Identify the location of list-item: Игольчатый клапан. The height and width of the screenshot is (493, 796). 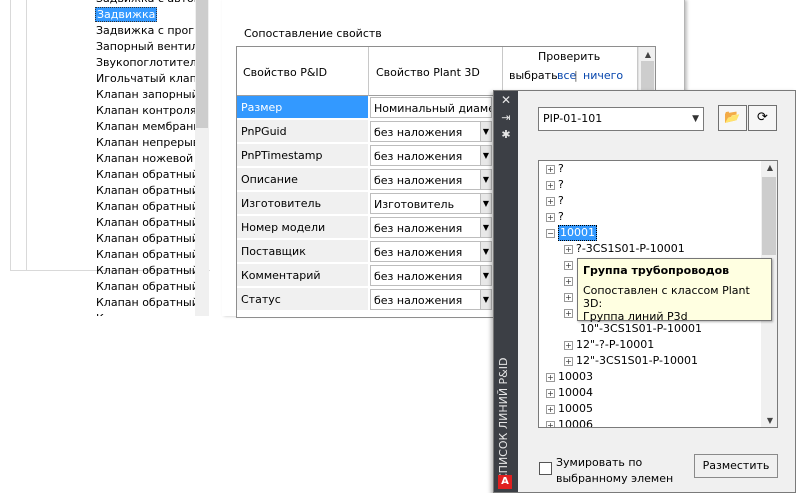
(145, 79).